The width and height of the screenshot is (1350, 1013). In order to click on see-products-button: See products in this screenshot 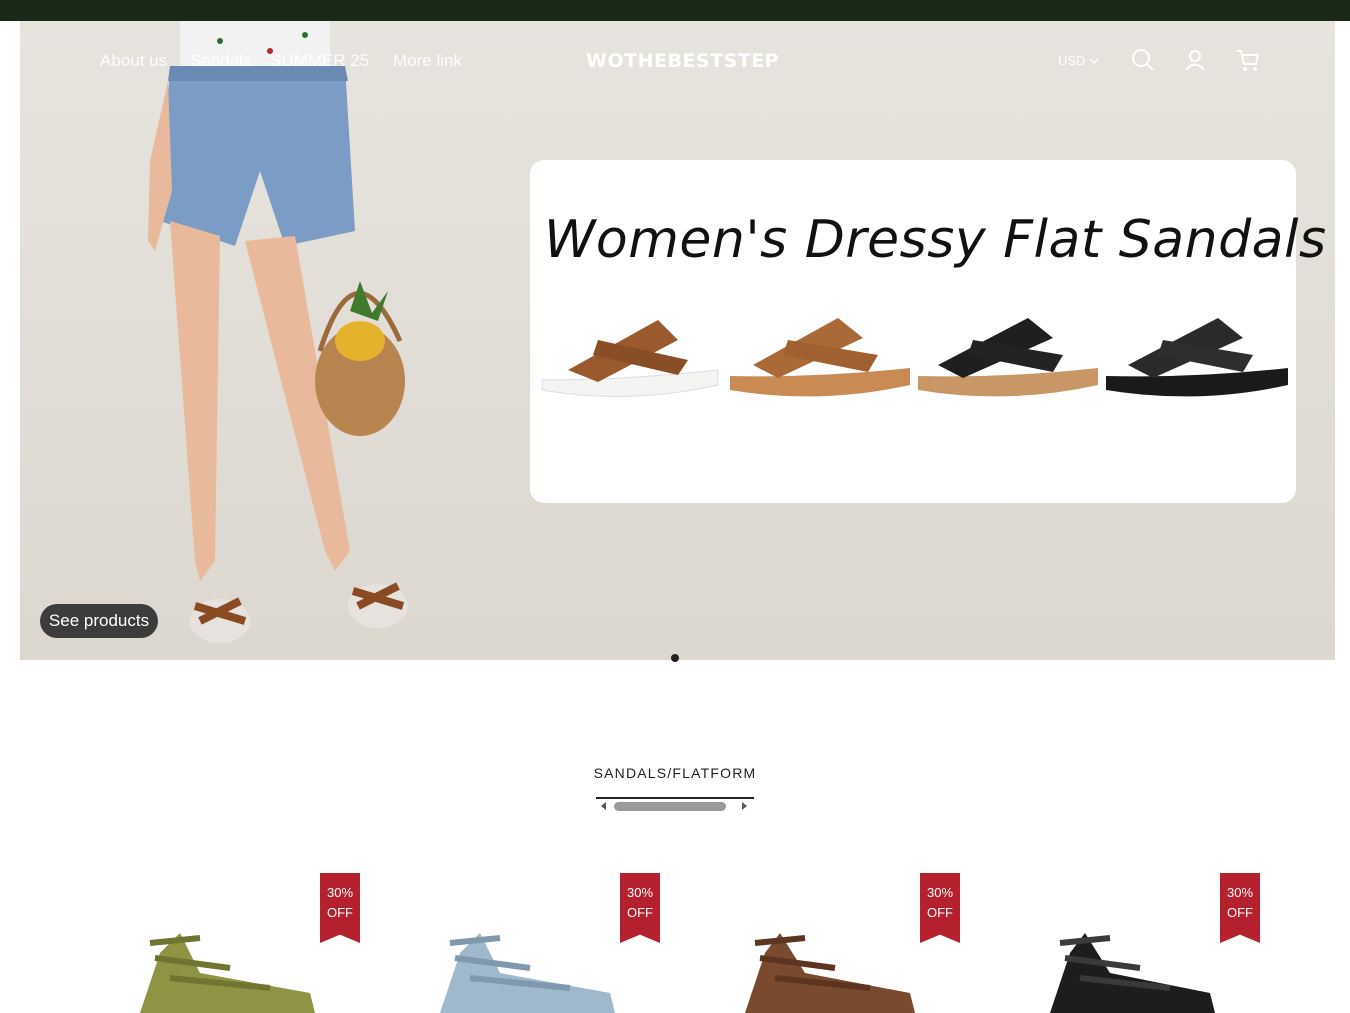, I will do `click(99, 621)`.